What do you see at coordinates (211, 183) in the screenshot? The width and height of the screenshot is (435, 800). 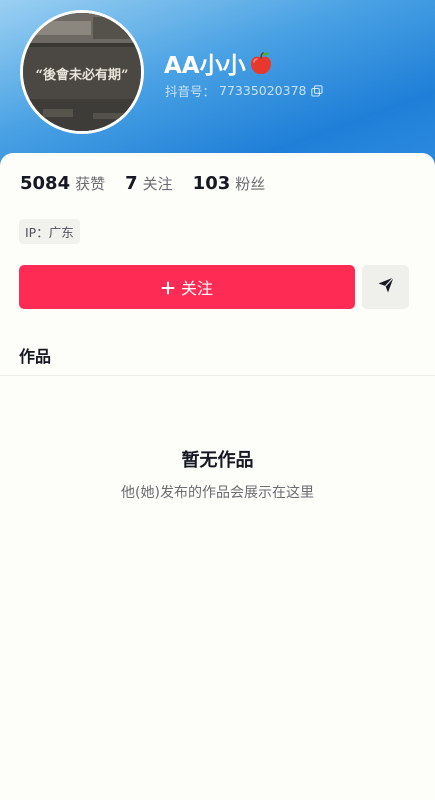 I see `stat-followers-value: 103` at bounding box center [211, 183].